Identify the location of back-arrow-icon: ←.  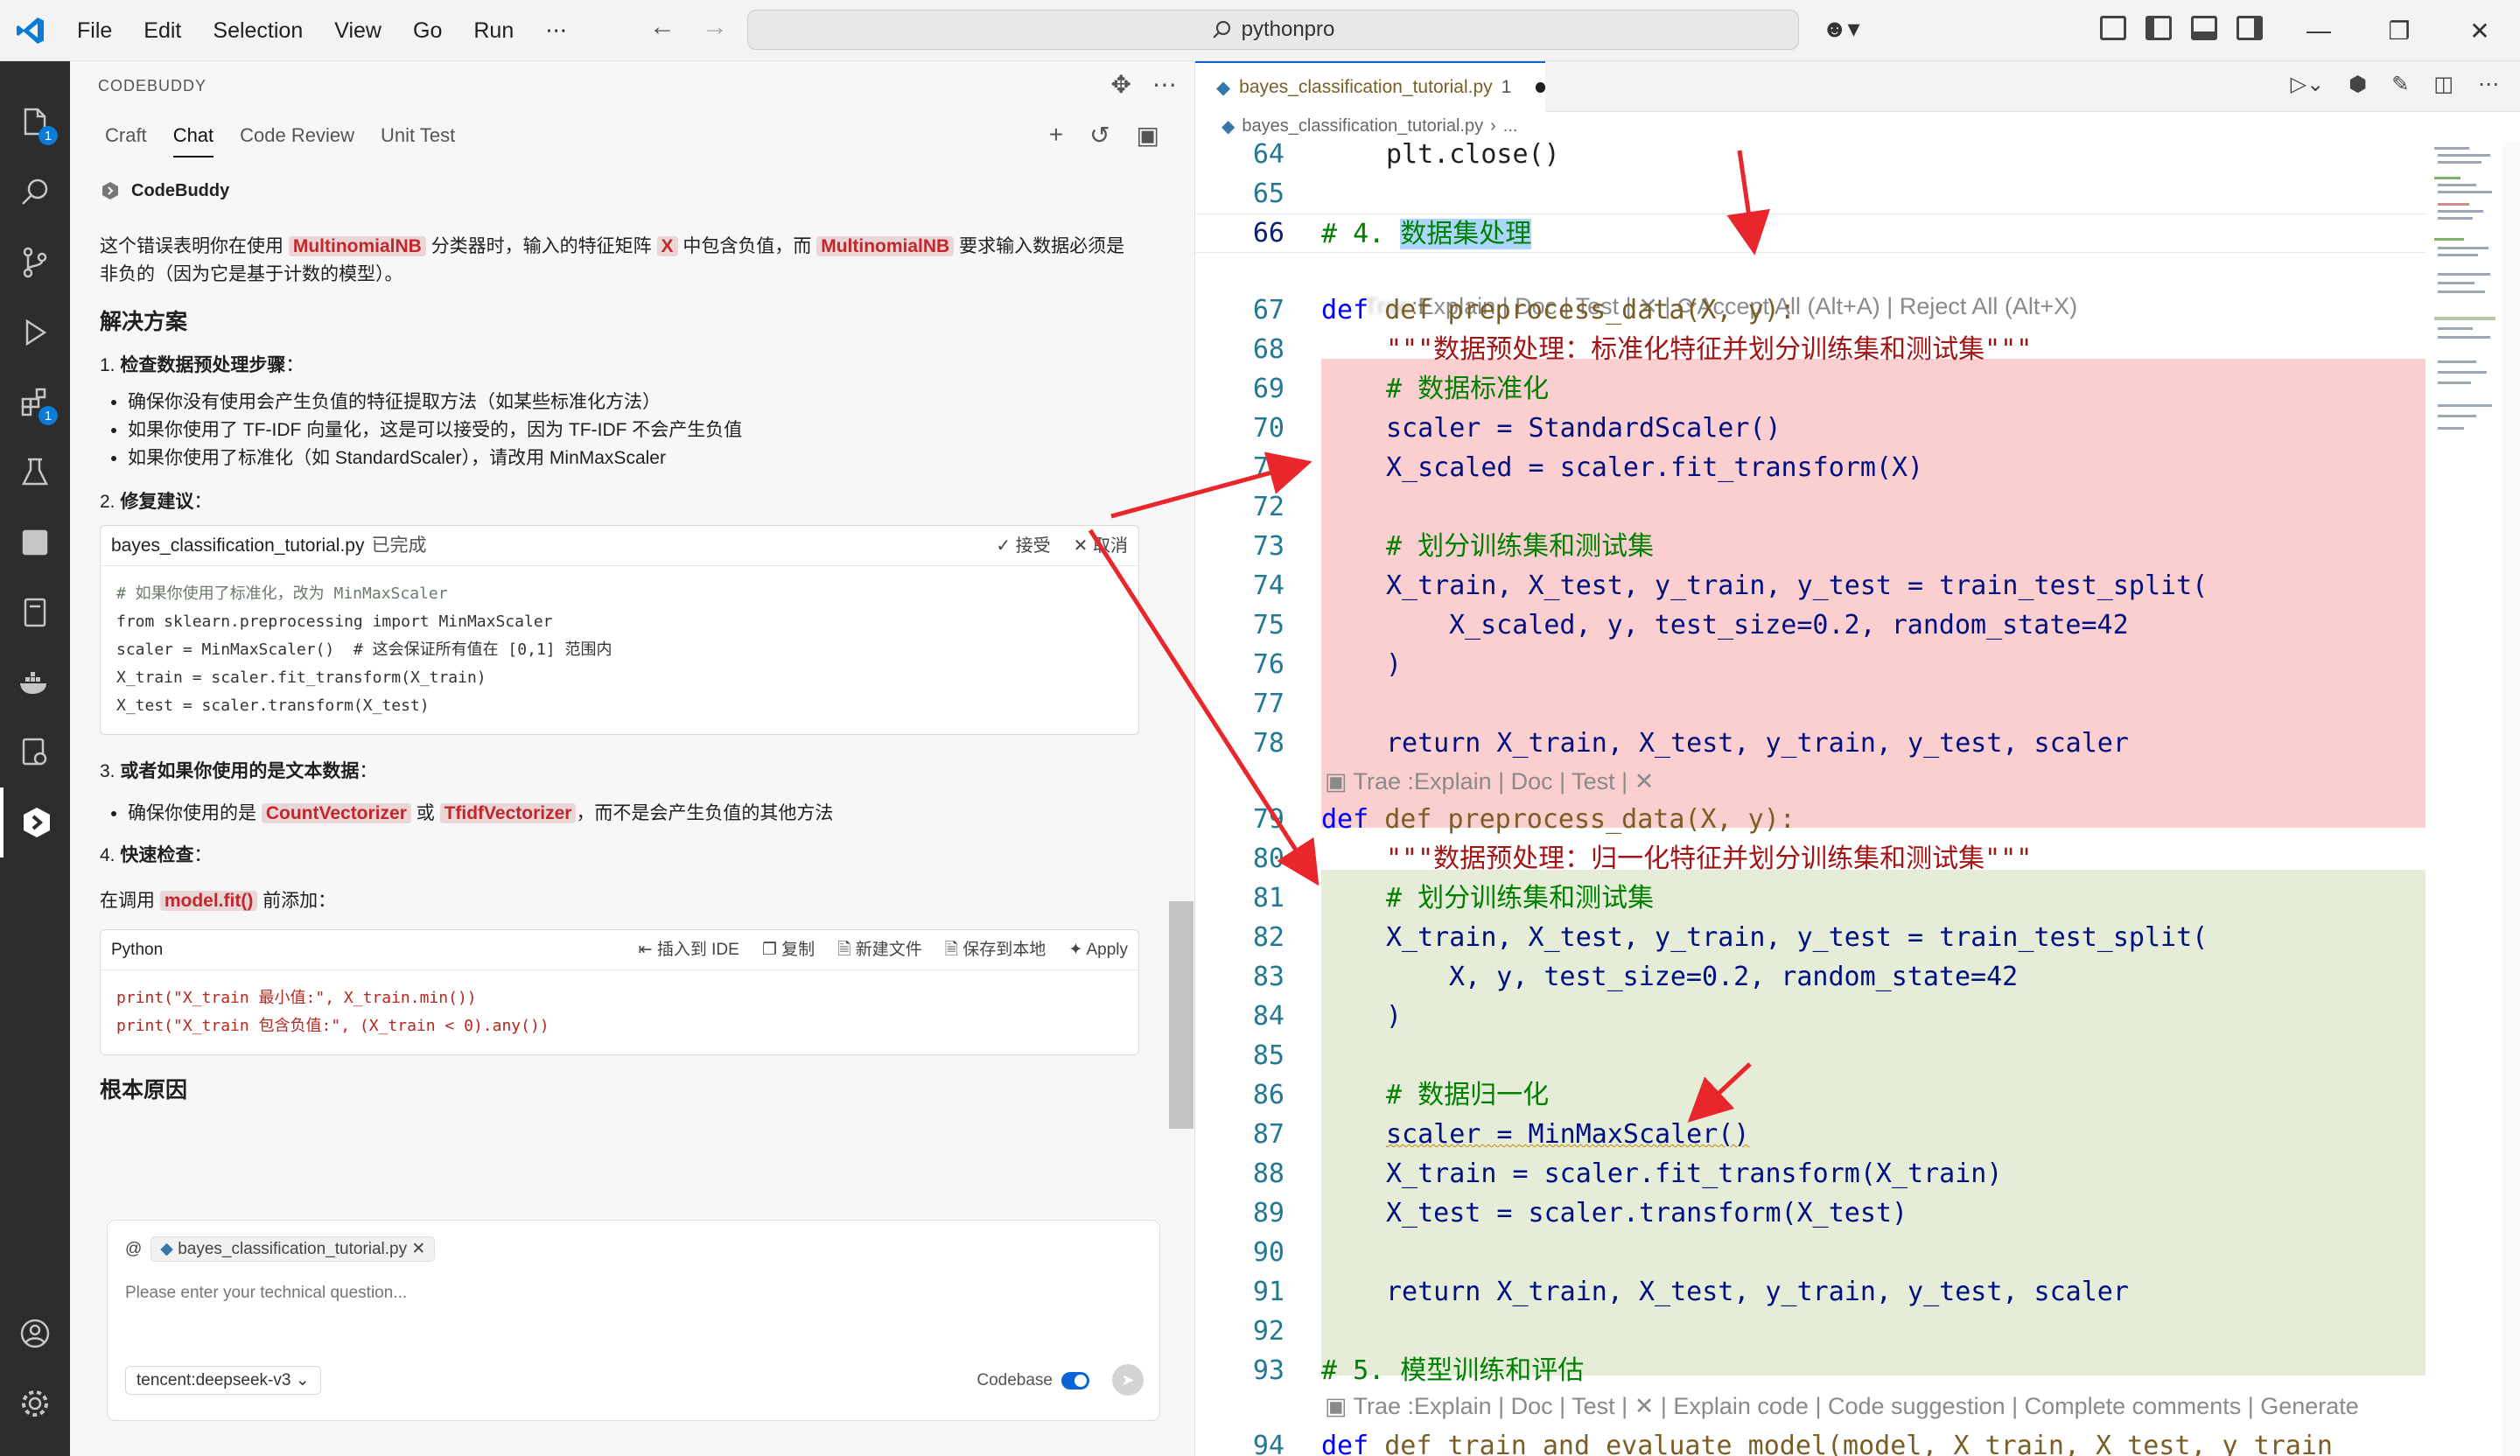
(662, 27).